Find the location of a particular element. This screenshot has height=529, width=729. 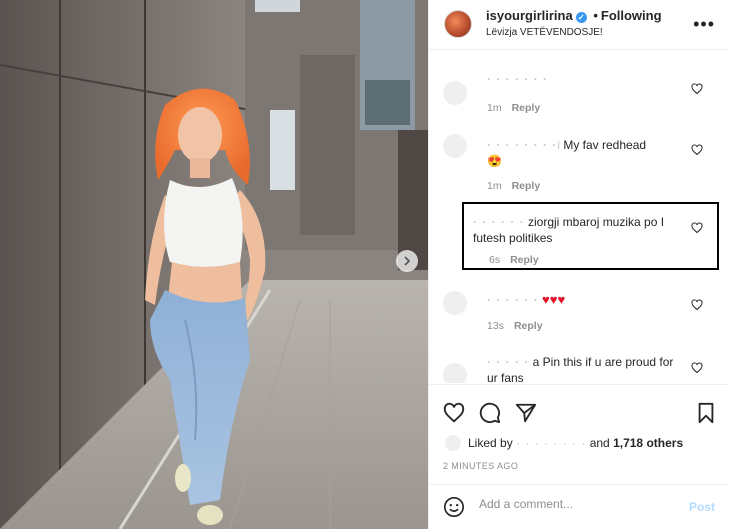

username-link: isyourgirlirina is located at coordinates (529, 15).